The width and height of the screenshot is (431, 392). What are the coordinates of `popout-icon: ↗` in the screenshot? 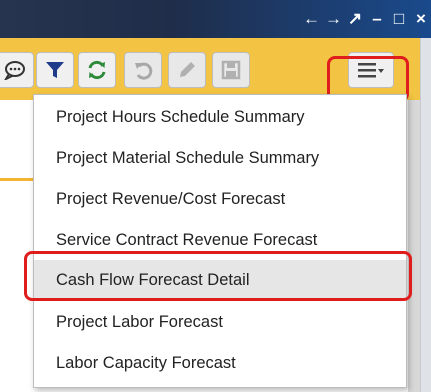 It's located at (355, 19).